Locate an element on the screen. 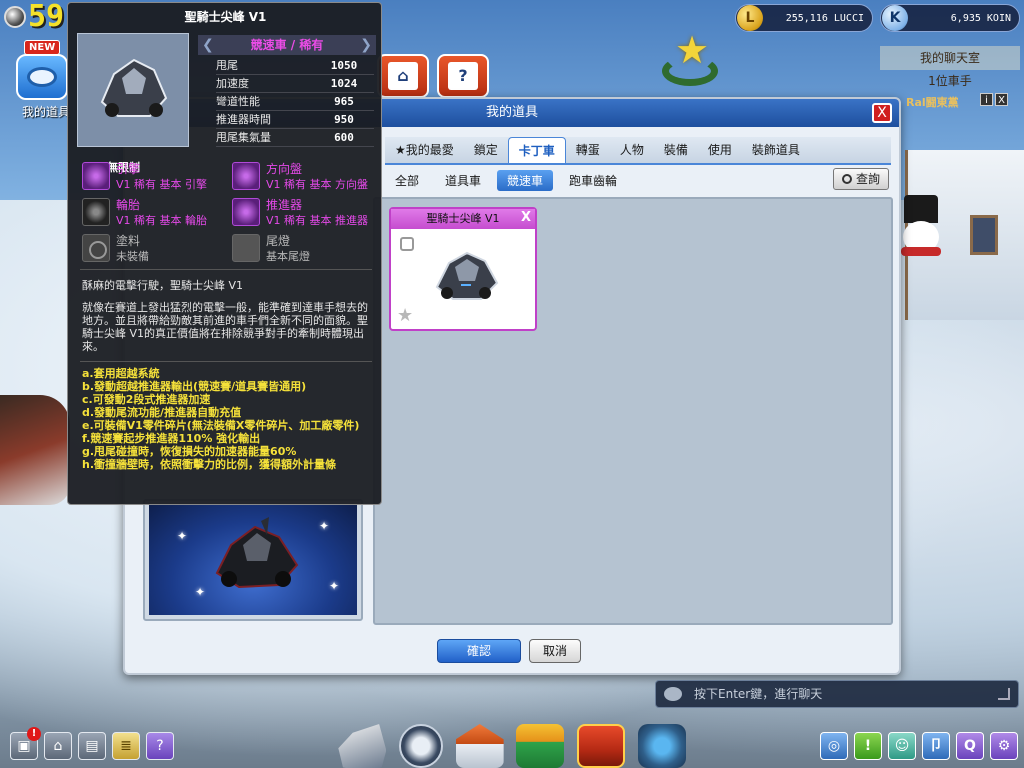 Image resolution: width=1024 pixels, height=768 pixels. cancel-button: 取消 is located at coordinates (555, 651).